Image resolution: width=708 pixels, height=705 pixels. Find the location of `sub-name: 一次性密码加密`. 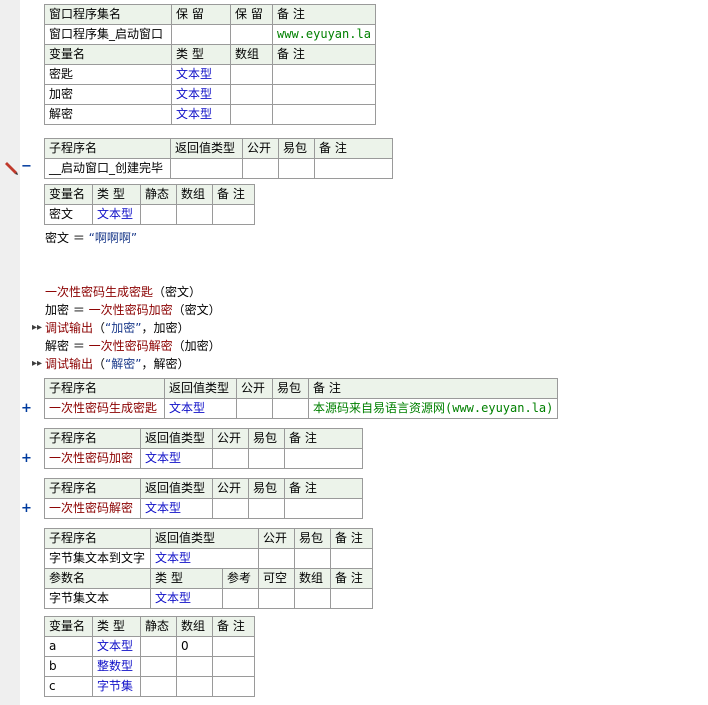

sub-name: 一次性密码加密 is located at coordinates (92, 458).